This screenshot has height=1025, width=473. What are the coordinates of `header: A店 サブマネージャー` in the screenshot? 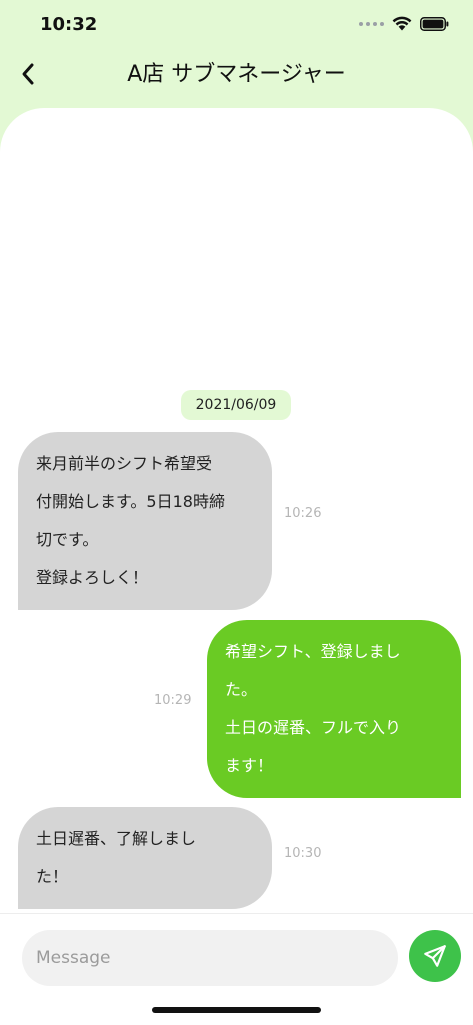 It's located at (236, 75).